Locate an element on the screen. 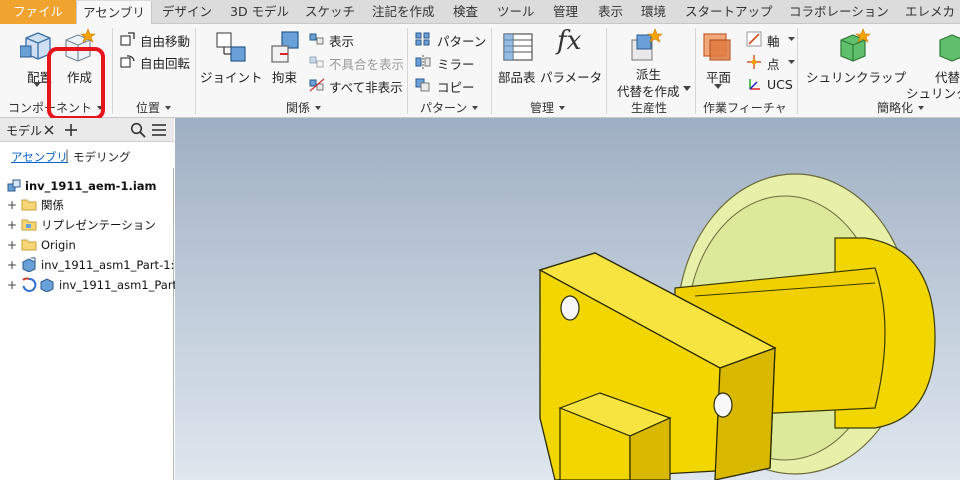 The width and height of the screenshot is (960, 480). part-icon is located at coordinates (29, 264).